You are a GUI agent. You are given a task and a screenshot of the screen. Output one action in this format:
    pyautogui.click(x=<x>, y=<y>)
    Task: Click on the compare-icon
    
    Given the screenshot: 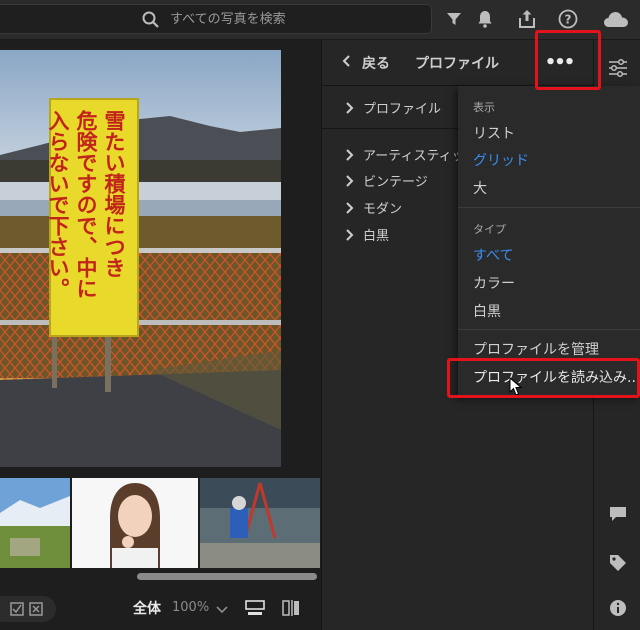 What is the action you would take?
    pyautogui.click(x=291, y=610)
    